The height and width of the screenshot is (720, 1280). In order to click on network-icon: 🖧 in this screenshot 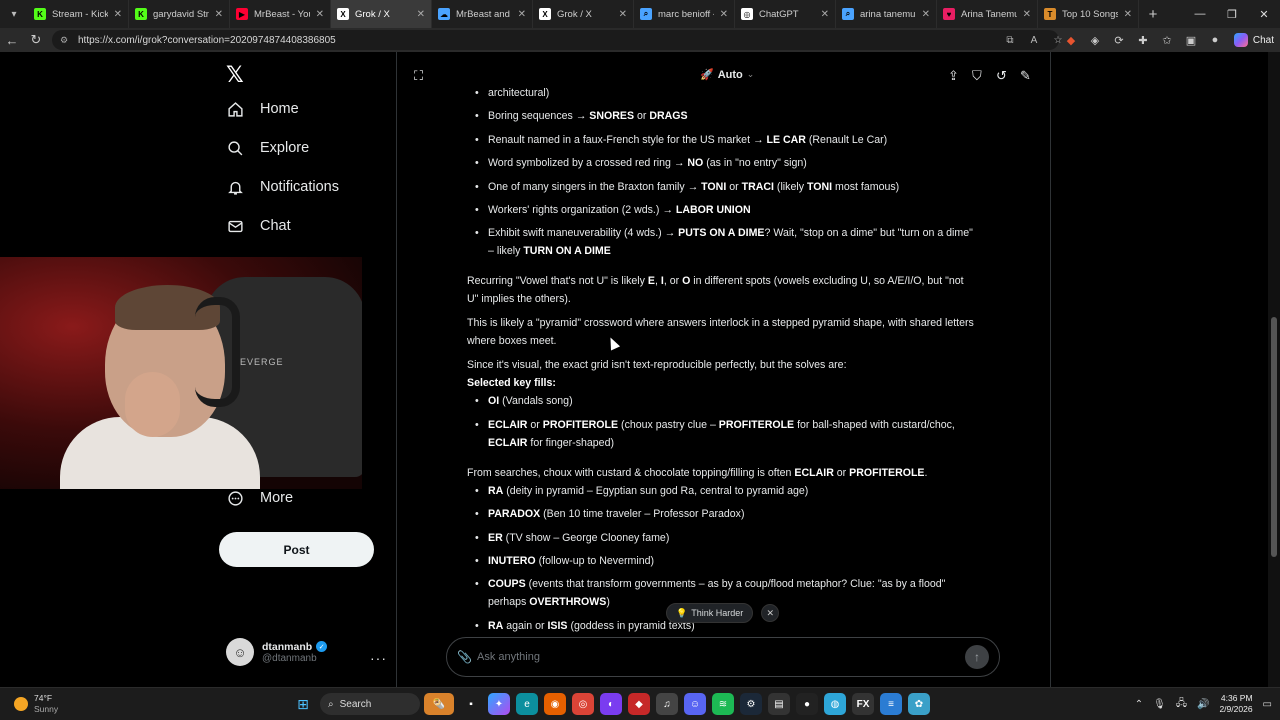, I will do `click(1181, 704)`.